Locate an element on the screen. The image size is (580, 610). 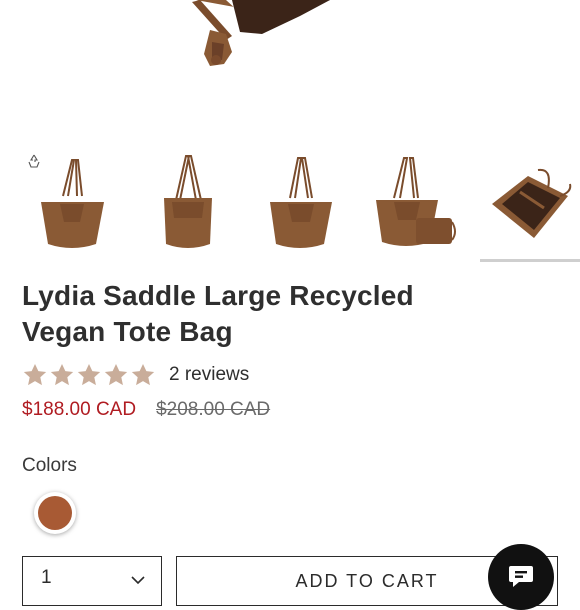
quantity-value: 1 is located at coordinates (46, 577).